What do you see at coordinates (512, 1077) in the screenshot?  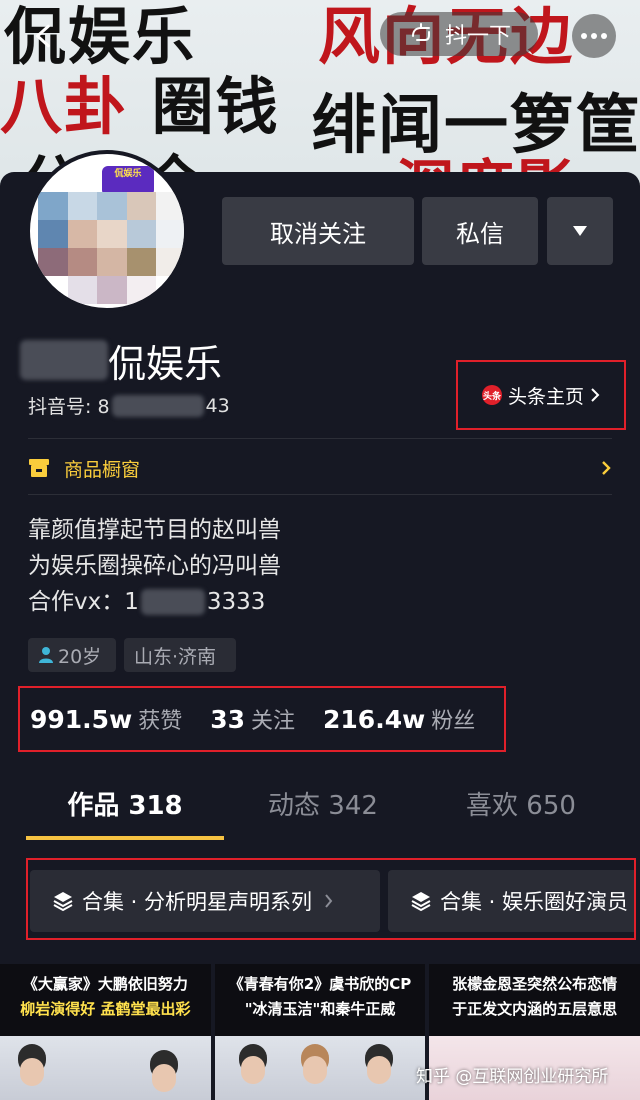 I see `watermark: 知乎 @互联网创业研究所` at bounding box center [512, 1077].